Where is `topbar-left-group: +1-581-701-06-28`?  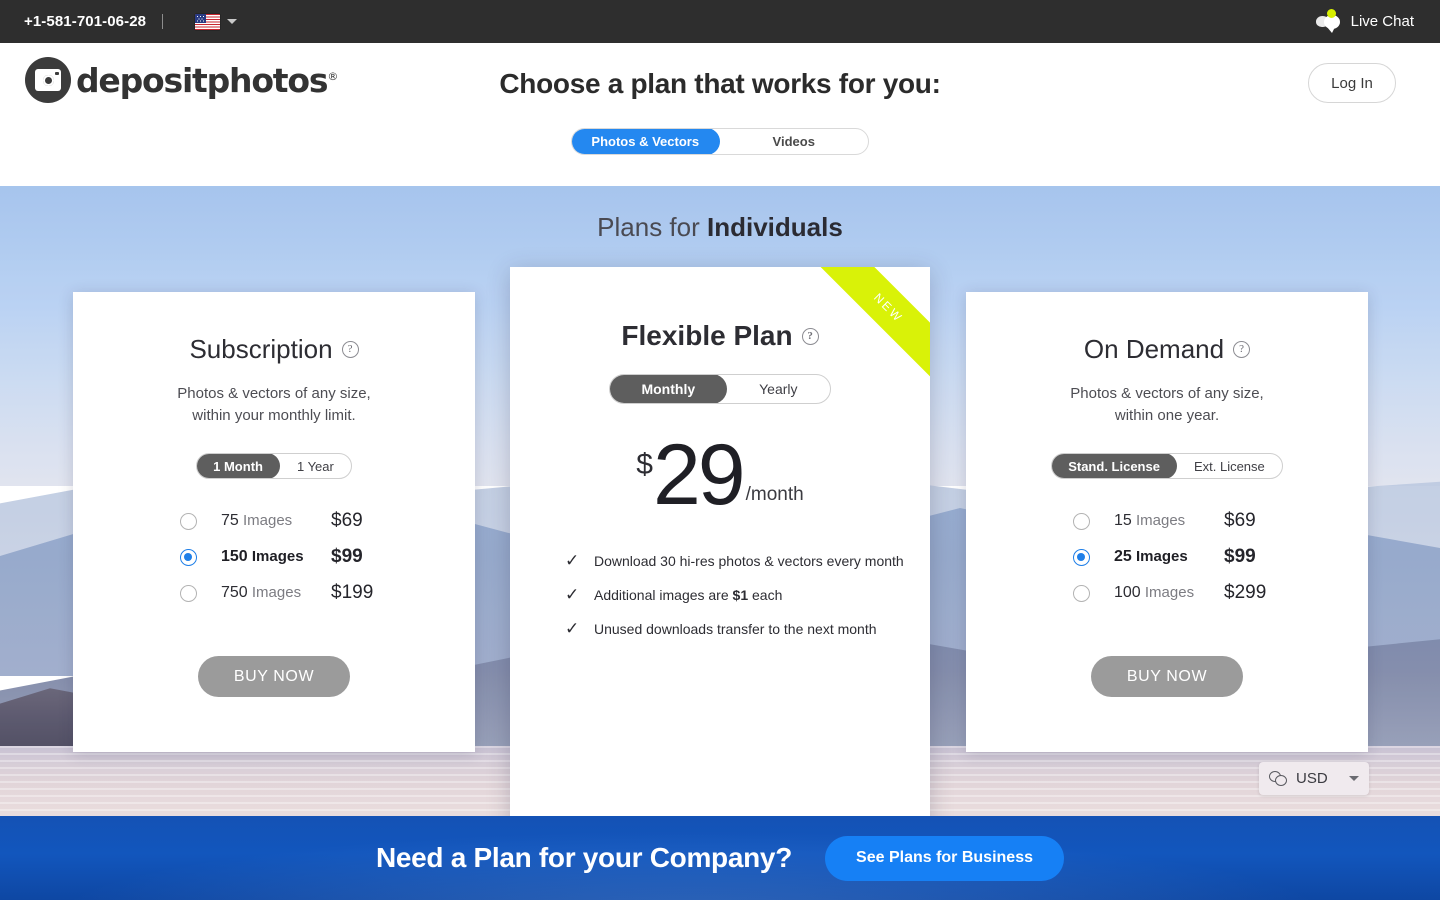
topbar-left-group: +1-581-701-06-28 is located at coordinates (119, 21).